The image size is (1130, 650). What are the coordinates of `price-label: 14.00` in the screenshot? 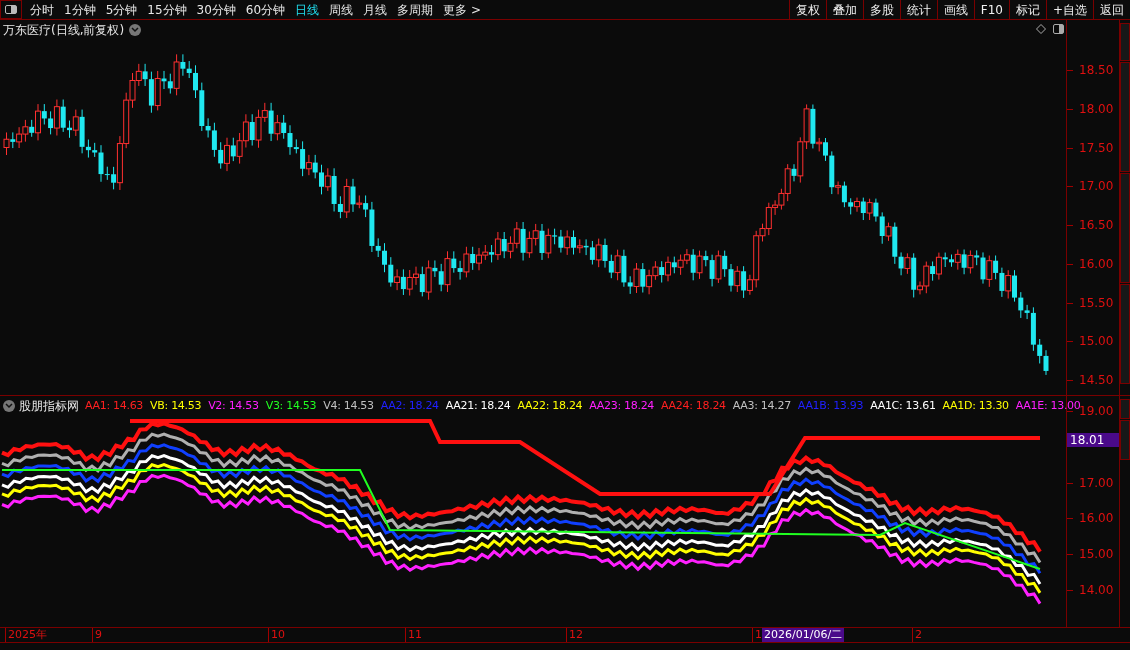 It's located at (1096, 590).